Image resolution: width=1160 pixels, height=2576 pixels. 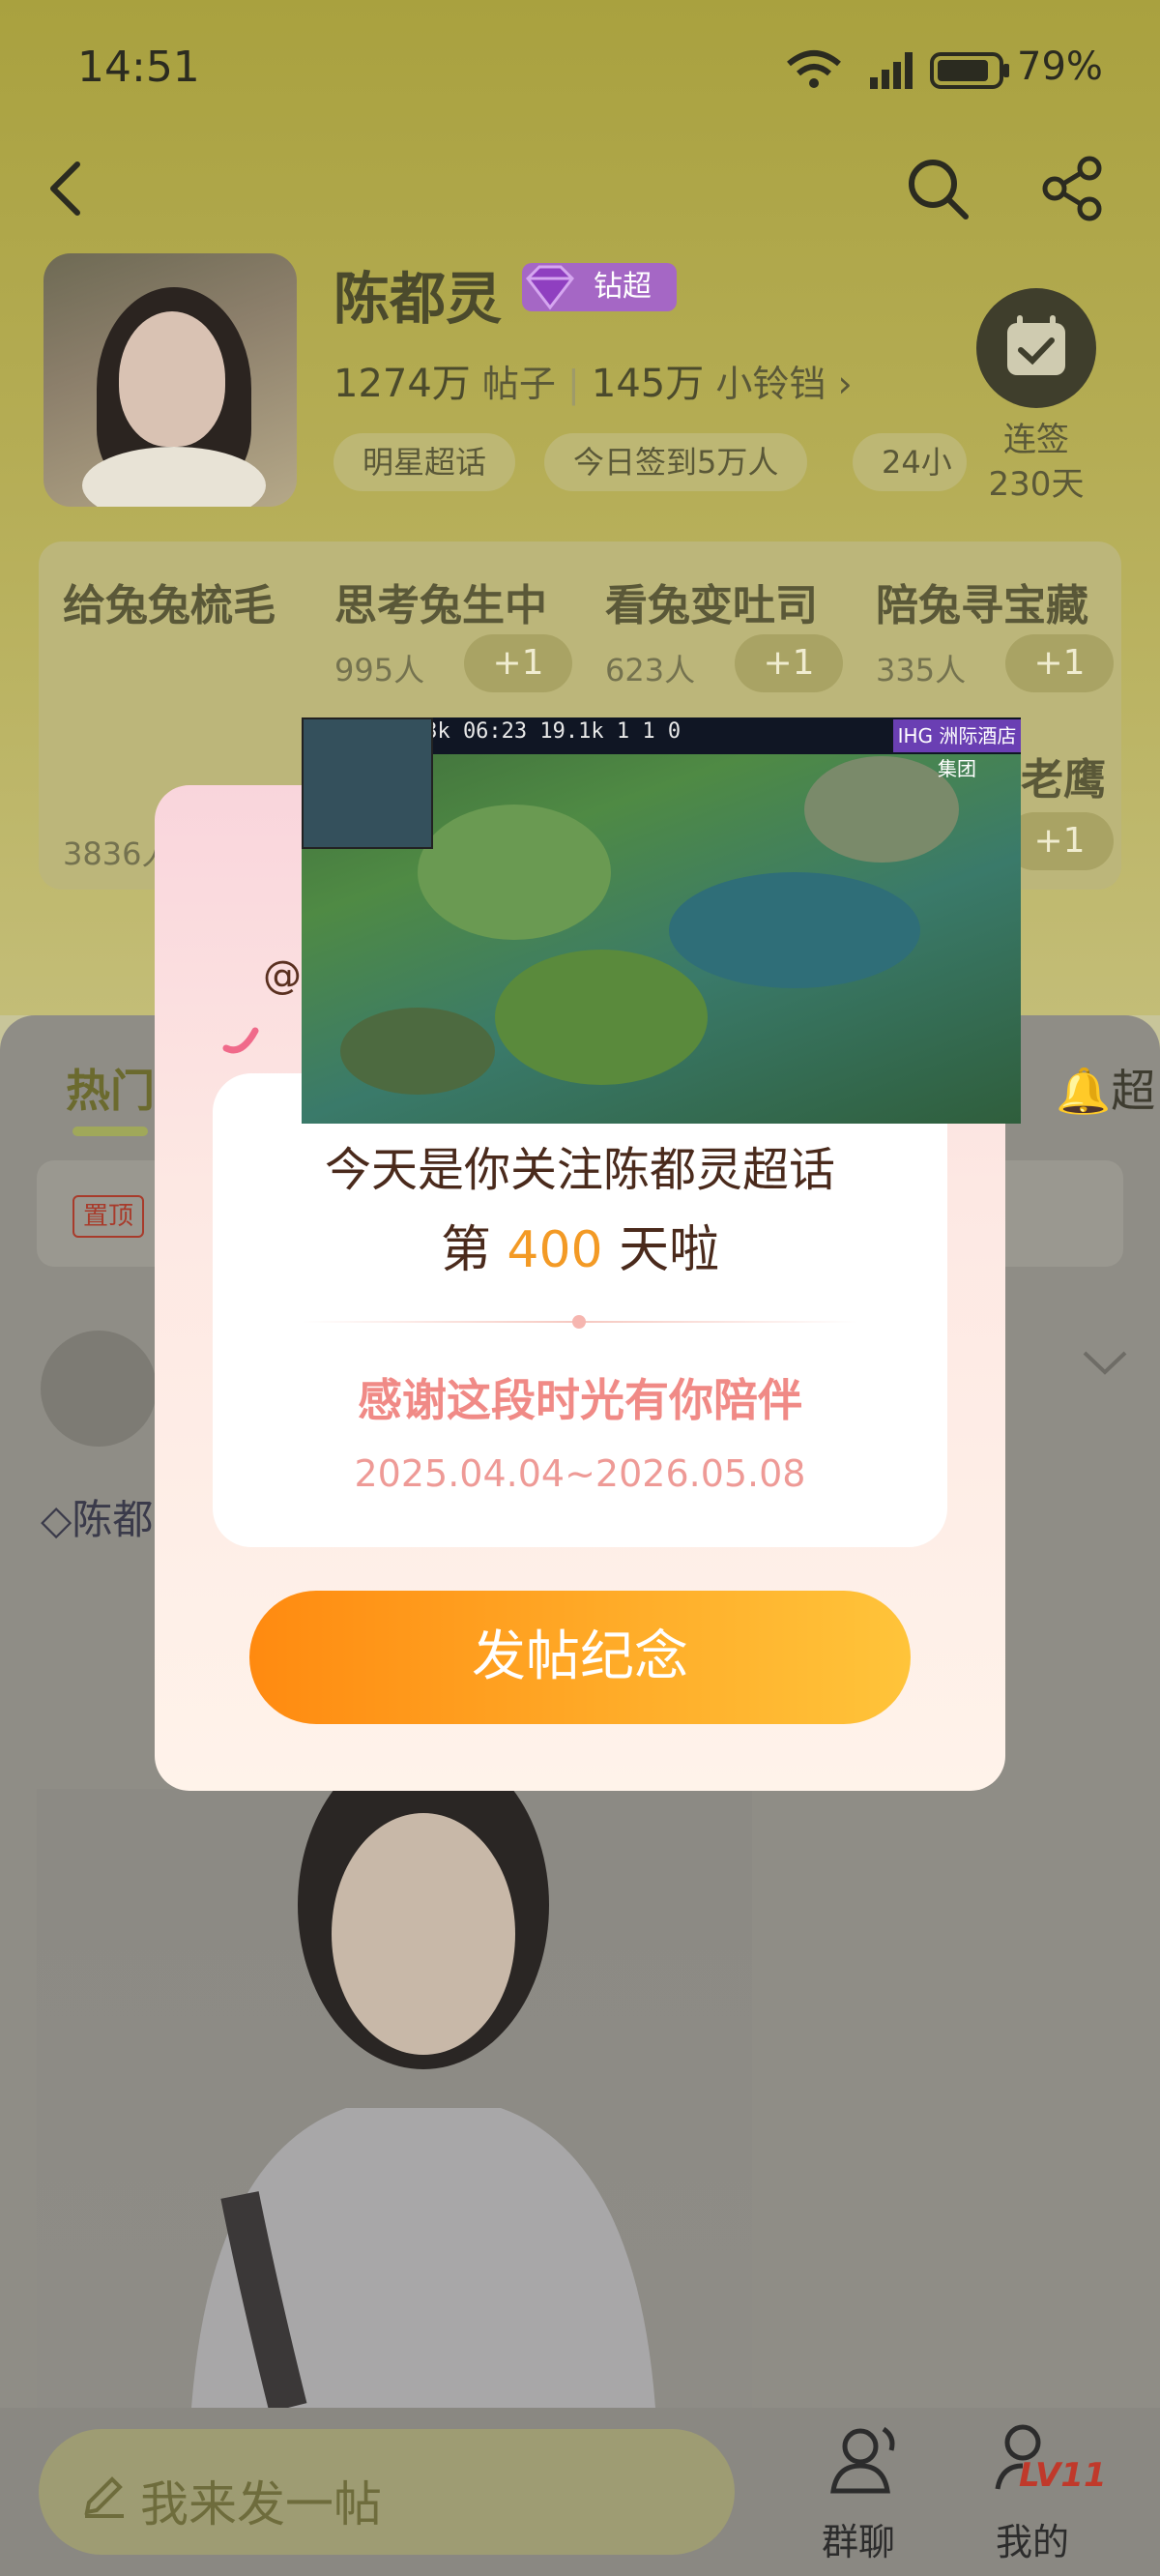 I want to click on post-commemoration-button: 发帖纪念, so click(x=580, y=1657).